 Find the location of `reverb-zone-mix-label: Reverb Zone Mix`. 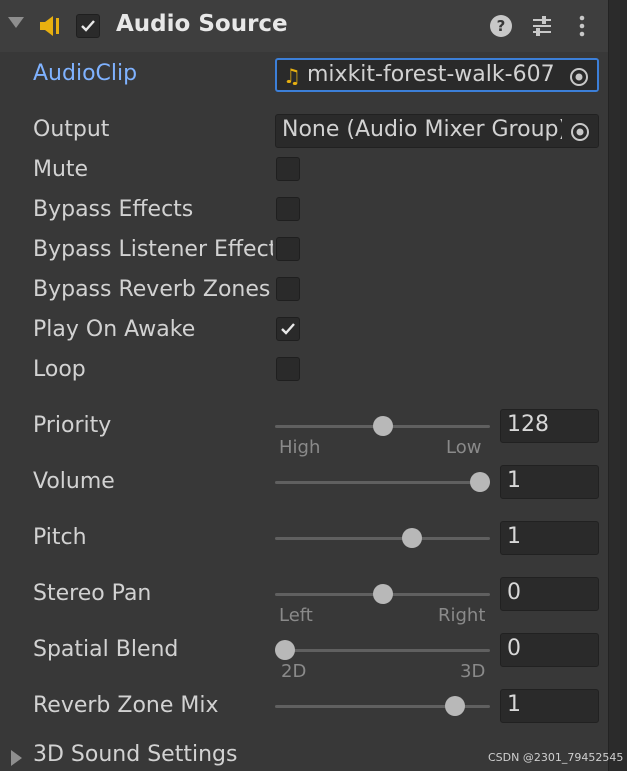

reverb-zone-mix-label: Reverb Zone Mix is located at coordinates (126, 705).